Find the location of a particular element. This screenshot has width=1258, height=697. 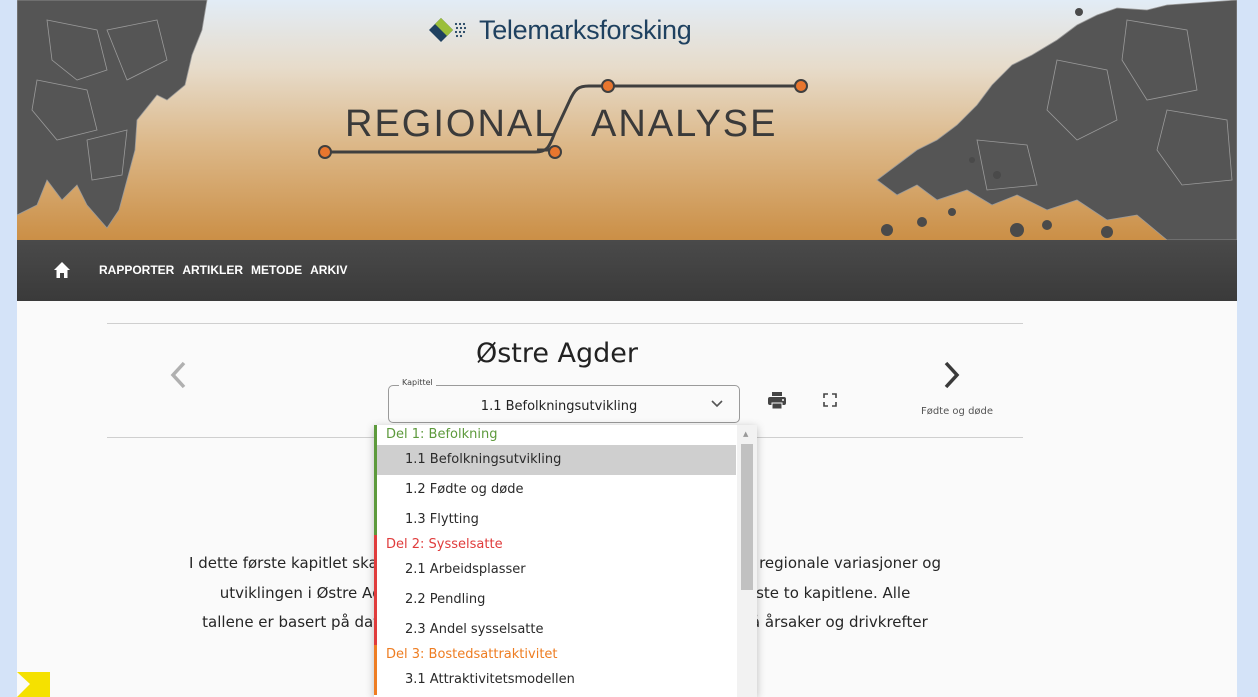

chevron-down-icon is located at coordinates (717, 404).